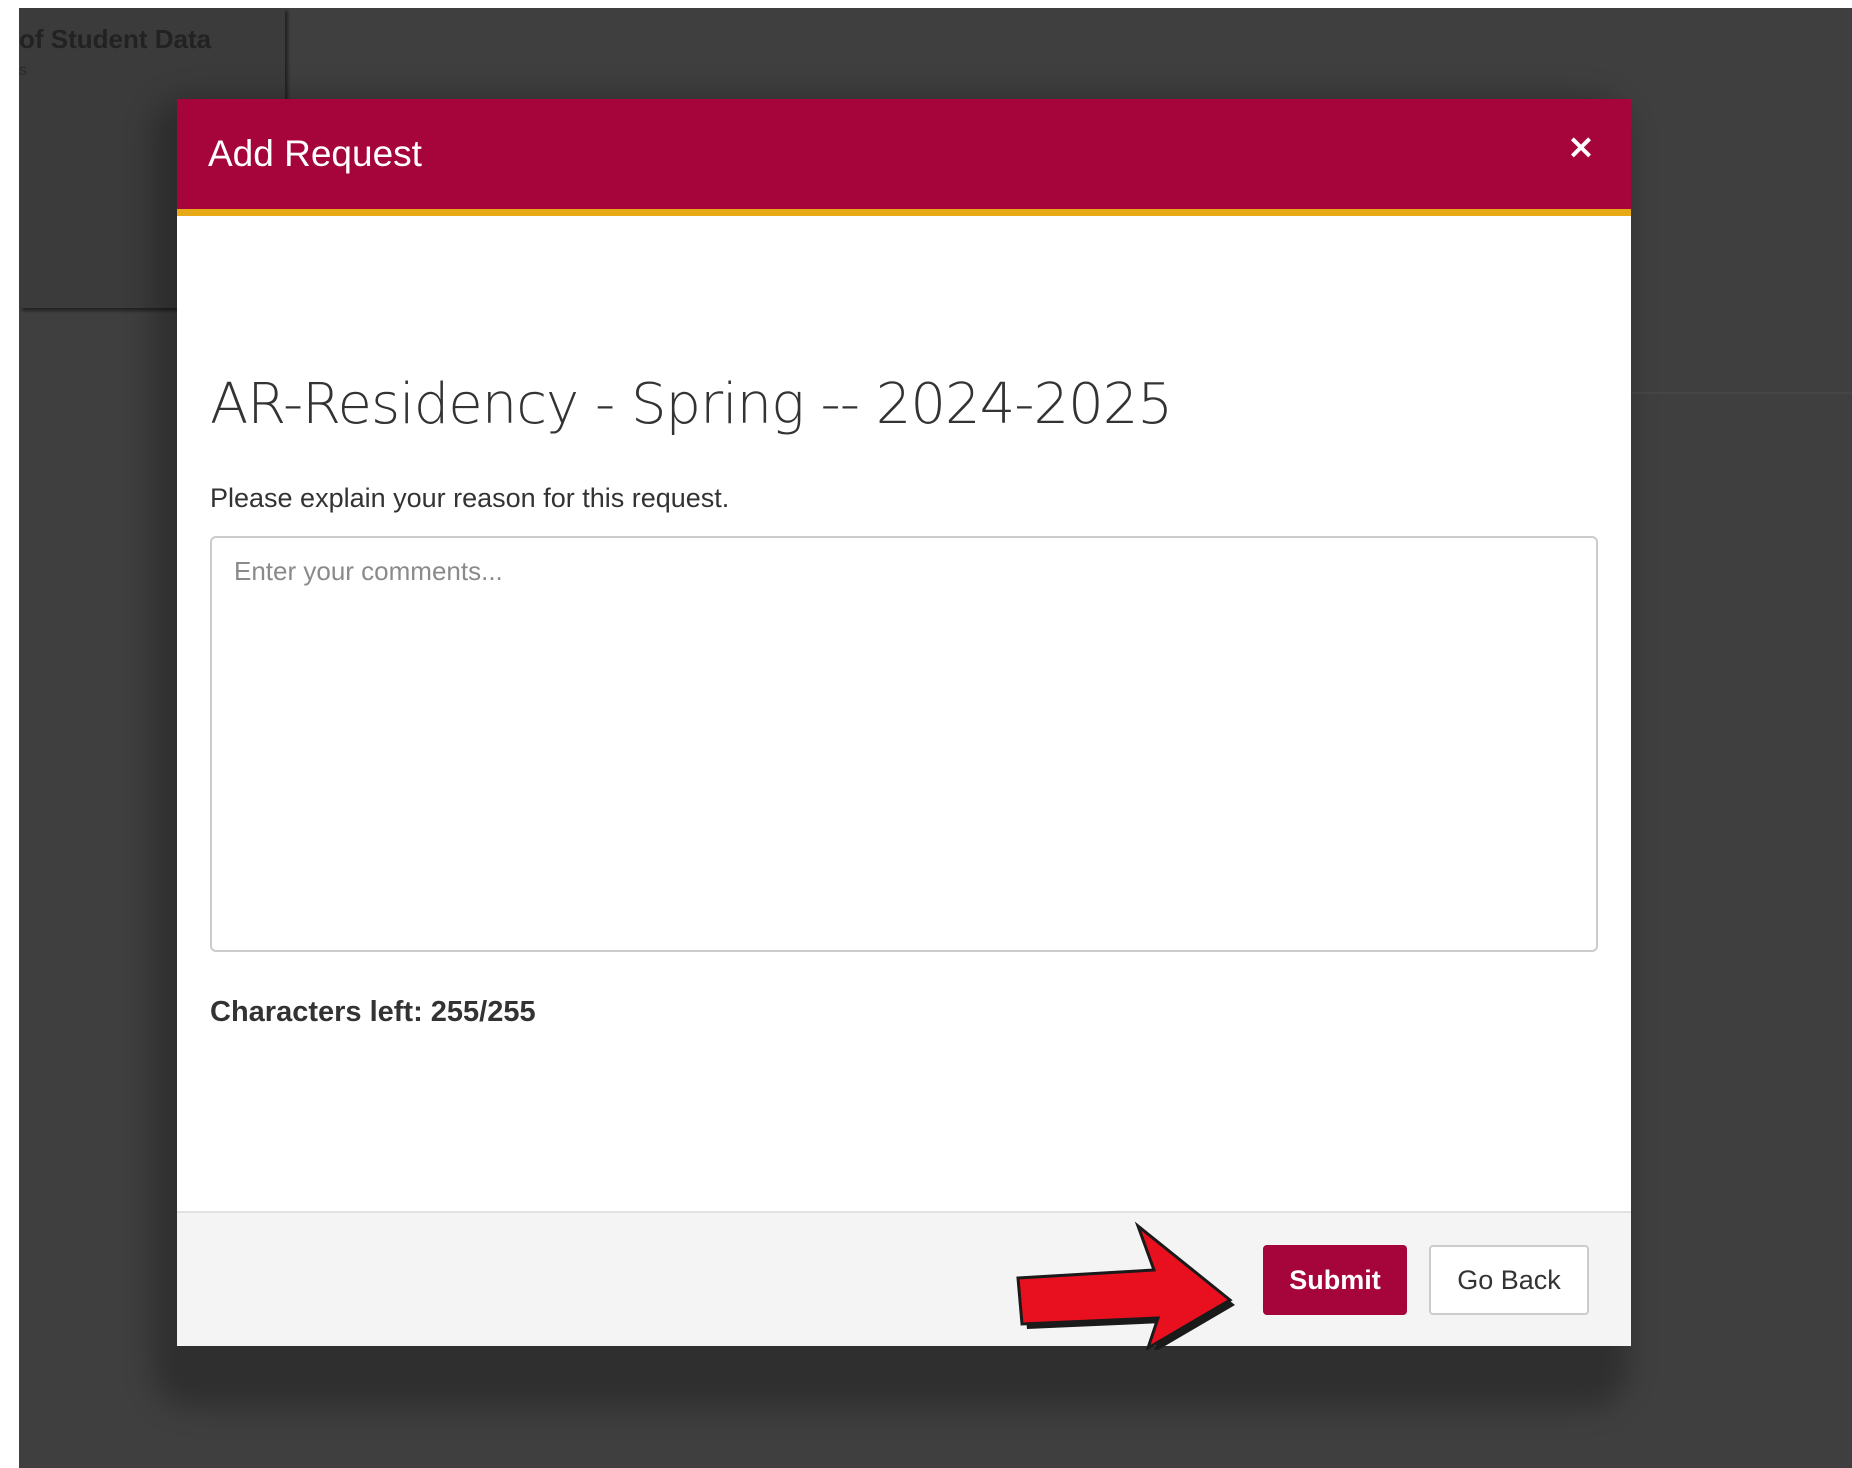 The width and height of the screenshot is (1852, 1468). Describe the element at coordinates (1581, 147) in the screenshot. I see `close-button: ×` at that location.